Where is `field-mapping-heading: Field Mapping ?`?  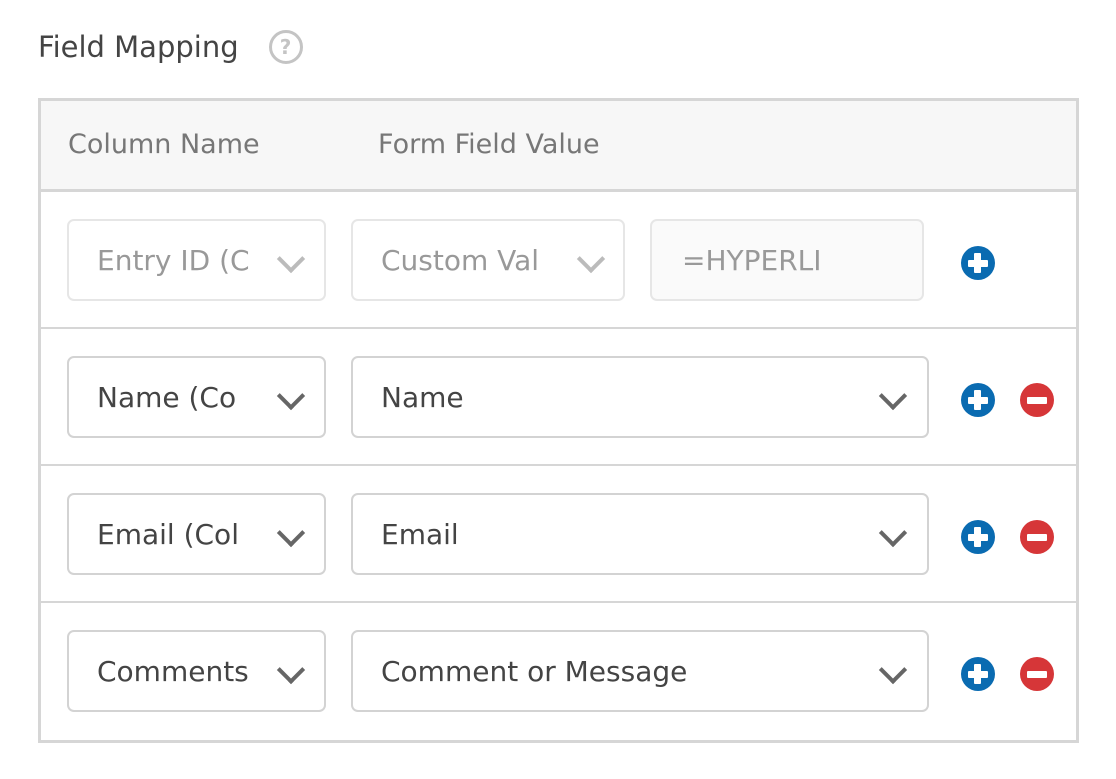
field-mapping-heading: Field Mapping ? is located at coordinates (170, 47).